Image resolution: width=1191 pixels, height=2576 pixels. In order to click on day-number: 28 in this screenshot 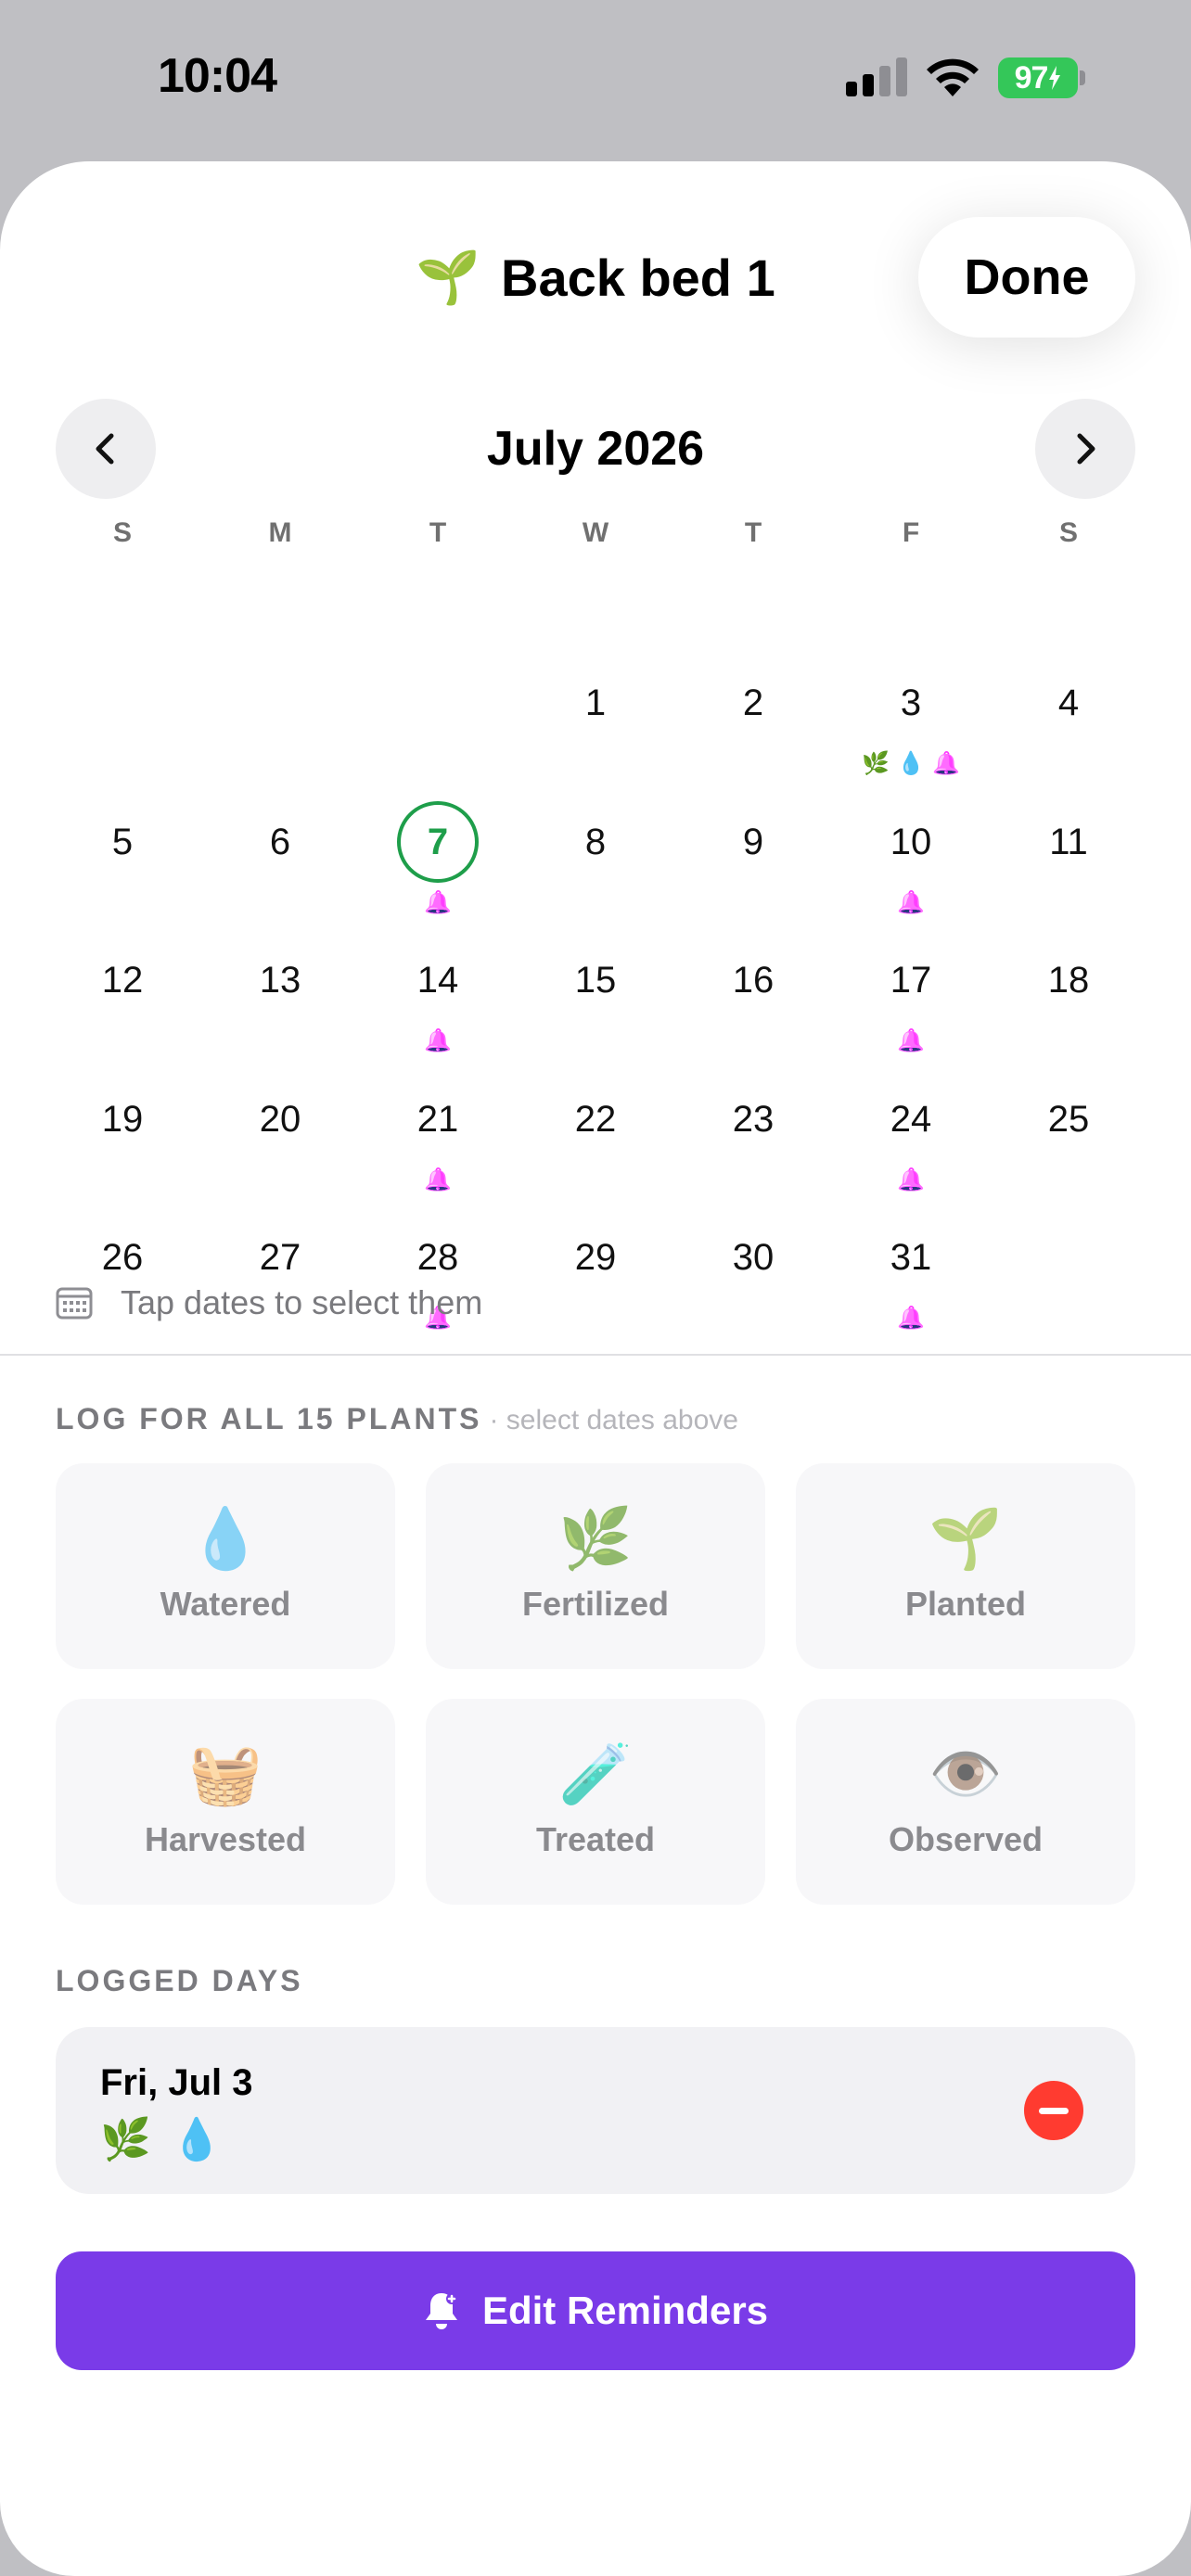, I will do `click(437, 1257)`.